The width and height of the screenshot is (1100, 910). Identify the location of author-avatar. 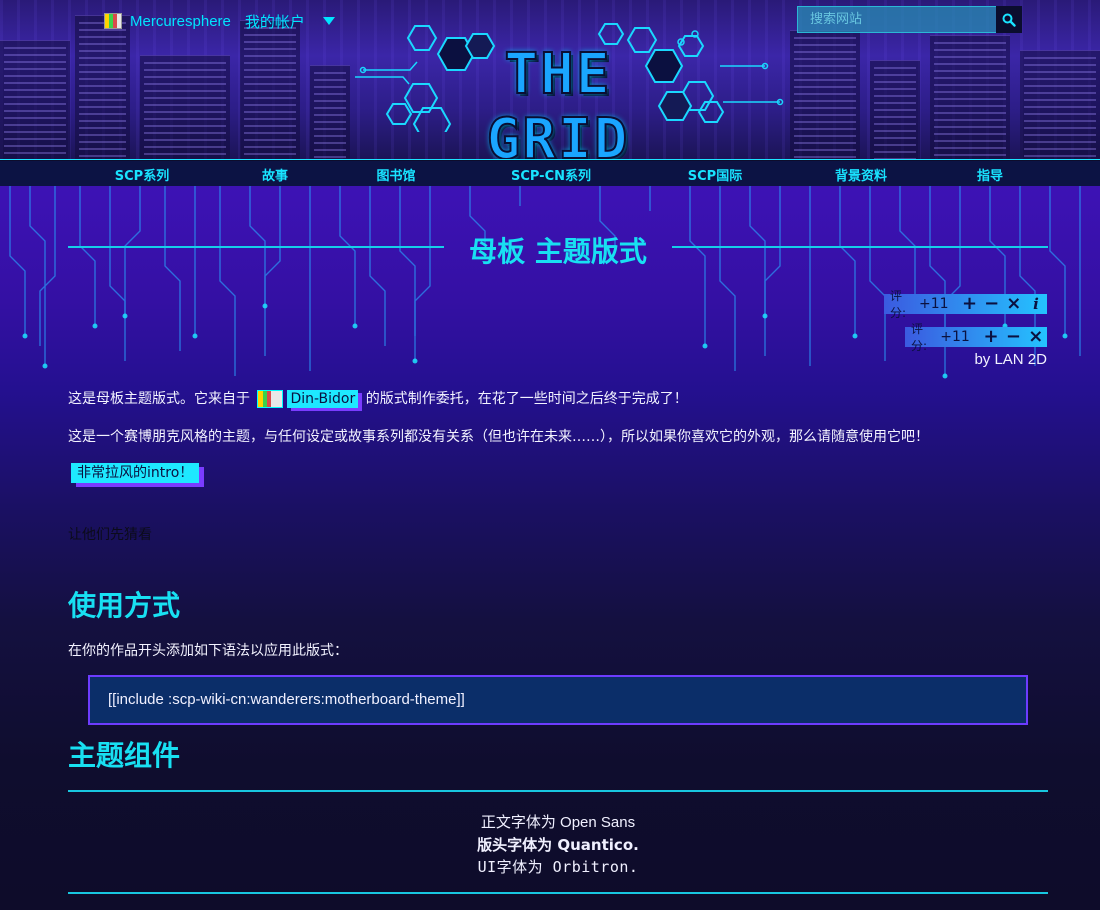
(270, 399).